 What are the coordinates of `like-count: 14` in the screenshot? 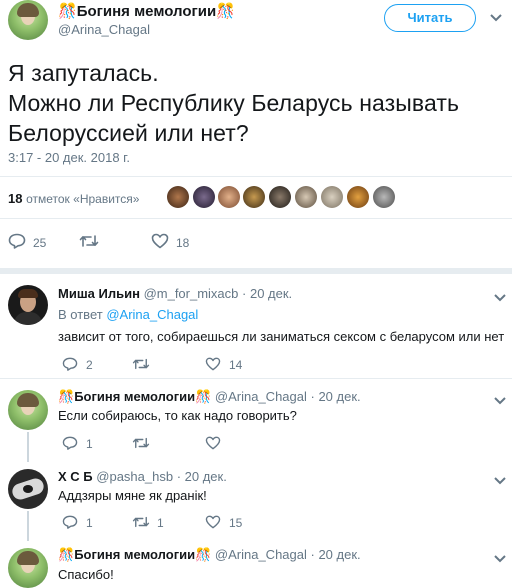 It's located at (236, 365).